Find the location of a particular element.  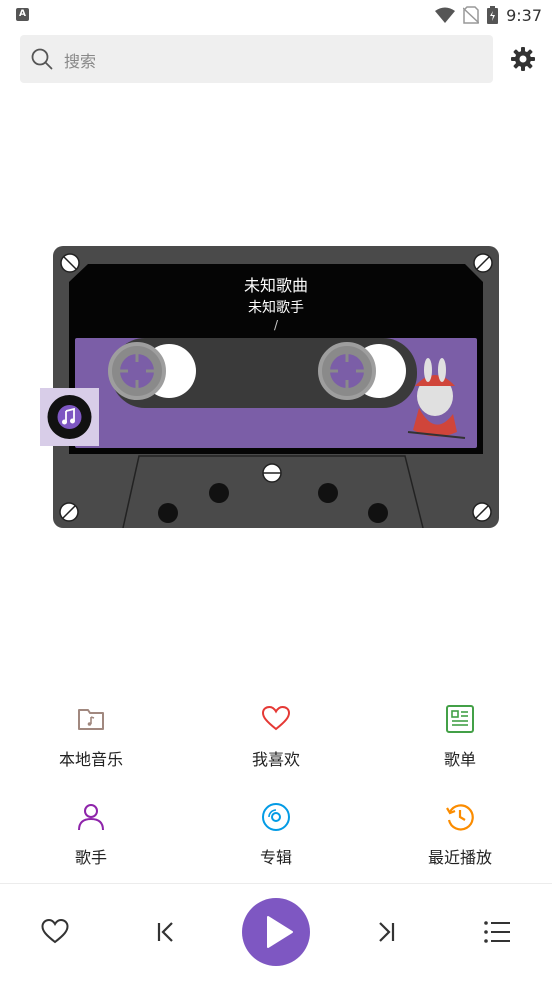

menu-label: 歌单 is located at coordinates (459, 759).